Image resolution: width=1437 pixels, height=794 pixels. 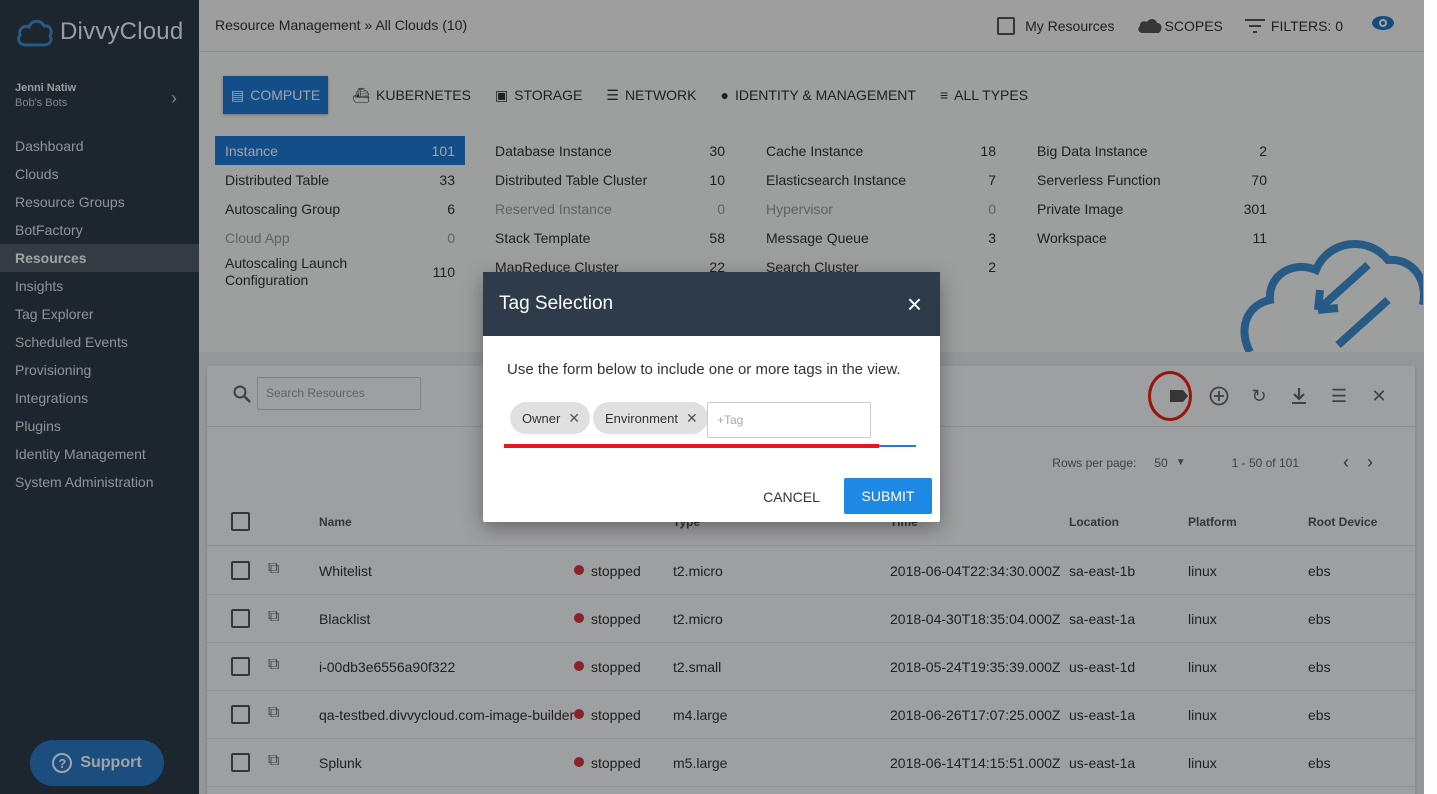 I want to click on tag-chip-environment: Environment ✕, so click(x=650, y=418).